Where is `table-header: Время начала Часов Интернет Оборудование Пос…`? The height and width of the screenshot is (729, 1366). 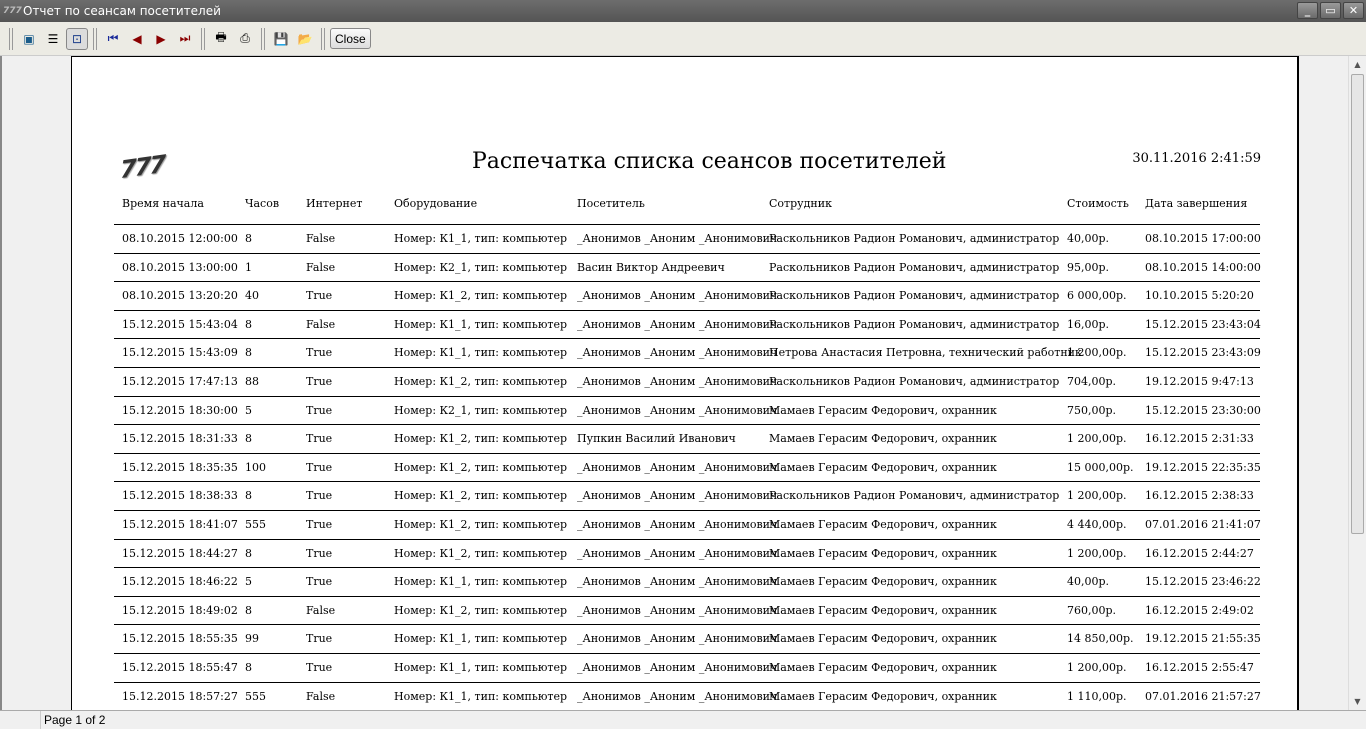
table-header: Время начала Часов Интернет Оборудование Пос… is located at coordinates (687, 211).